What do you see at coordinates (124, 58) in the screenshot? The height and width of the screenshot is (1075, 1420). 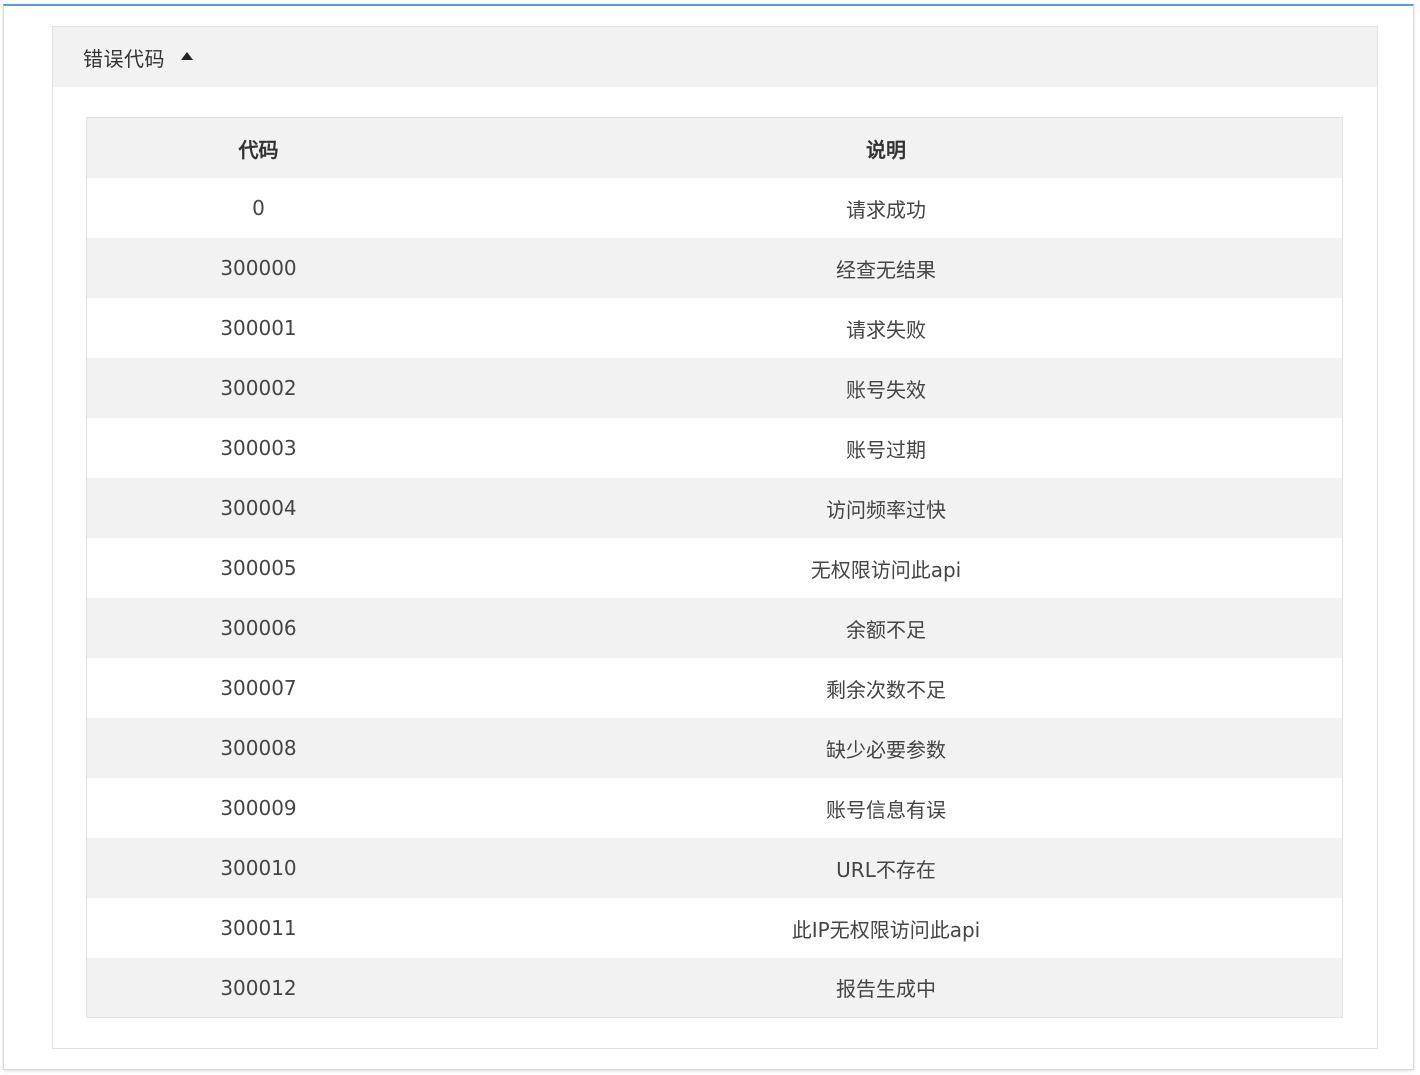 I see `panel-title: 错误代码` at bounding box center [124, 58].